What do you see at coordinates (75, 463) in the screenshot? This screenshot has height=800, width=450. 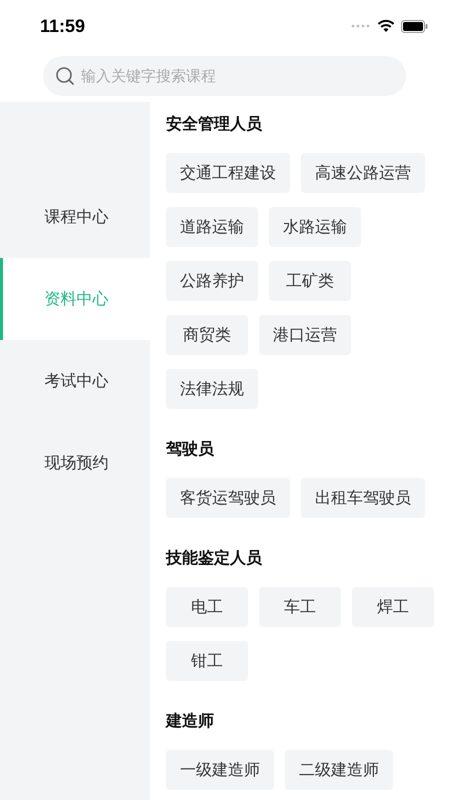 I see `sidebar-item: 现场预约` at bounding box center [75, 463].